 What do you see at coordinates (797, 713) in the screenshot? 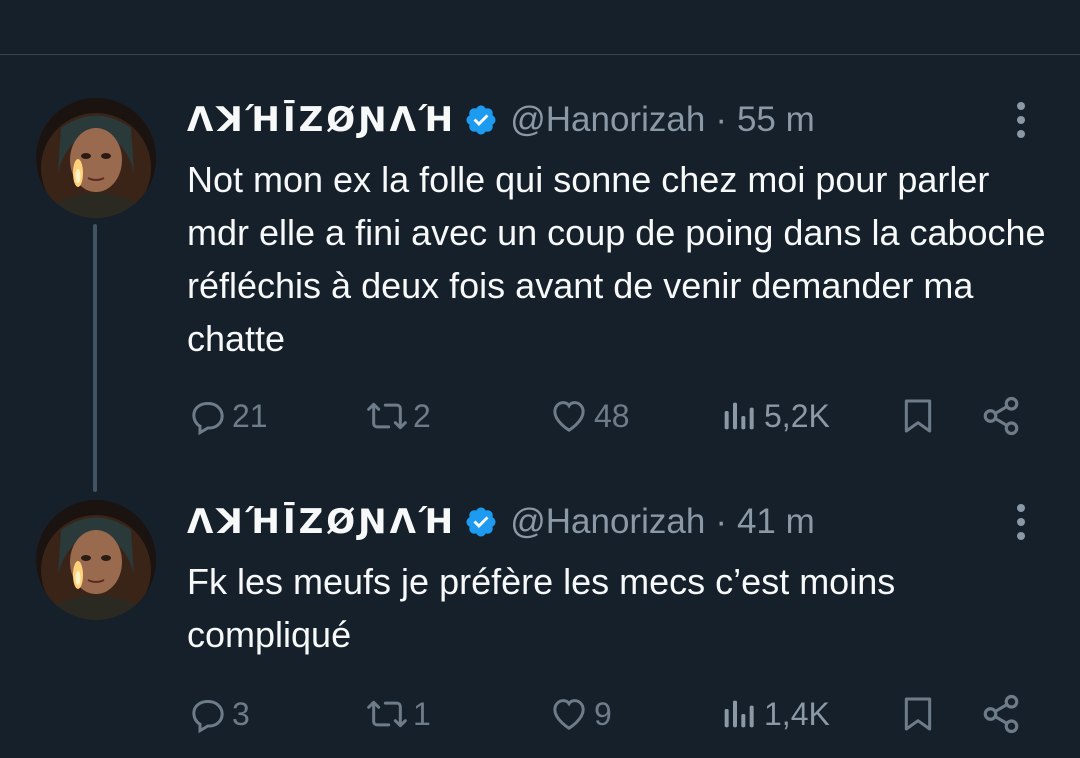
I see `views-count: 1,4K` at bounding box center [797, 713].